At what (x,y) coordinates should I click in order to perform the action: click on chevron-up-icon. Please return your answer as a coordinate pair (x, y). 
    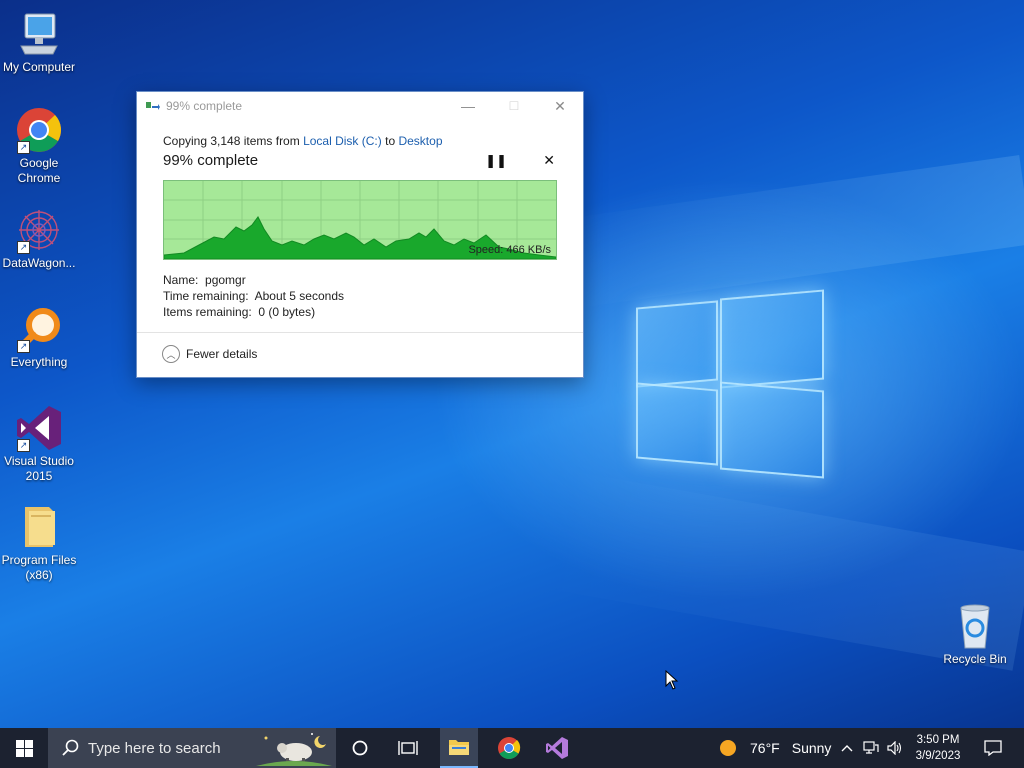
    Looking at the image, I should click on (847, 748).